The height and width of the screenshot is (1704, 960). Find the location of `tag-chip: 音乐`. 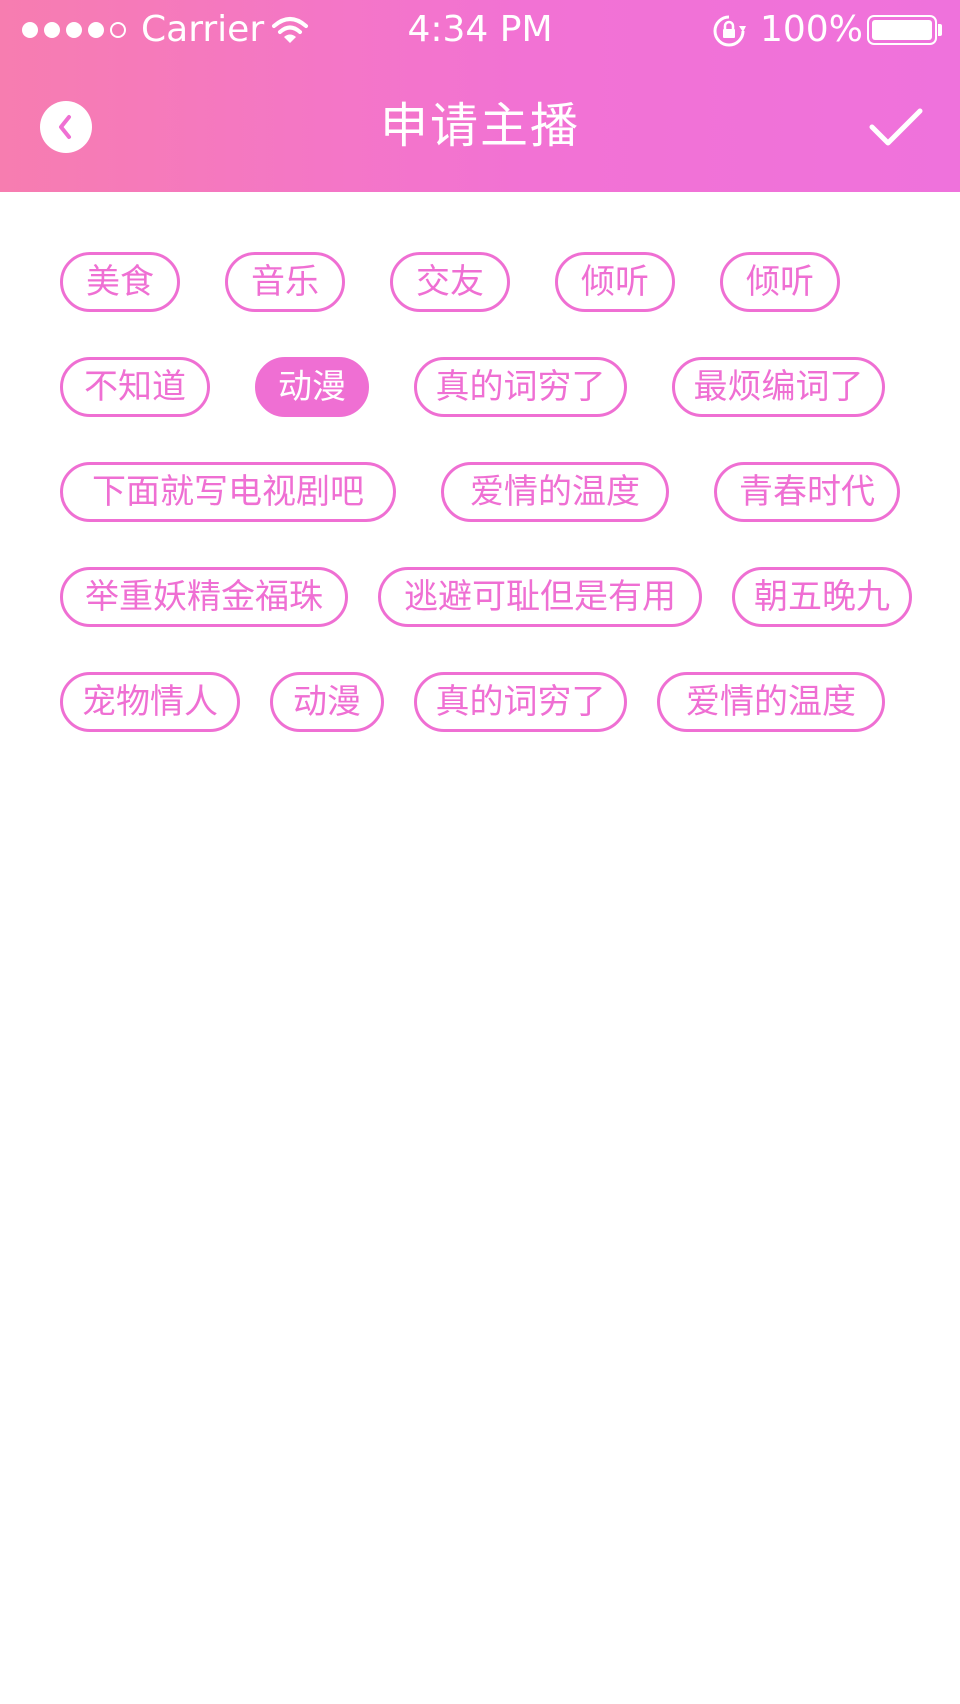

tag-chip: 音乐 is located at coordinates (285, 282).